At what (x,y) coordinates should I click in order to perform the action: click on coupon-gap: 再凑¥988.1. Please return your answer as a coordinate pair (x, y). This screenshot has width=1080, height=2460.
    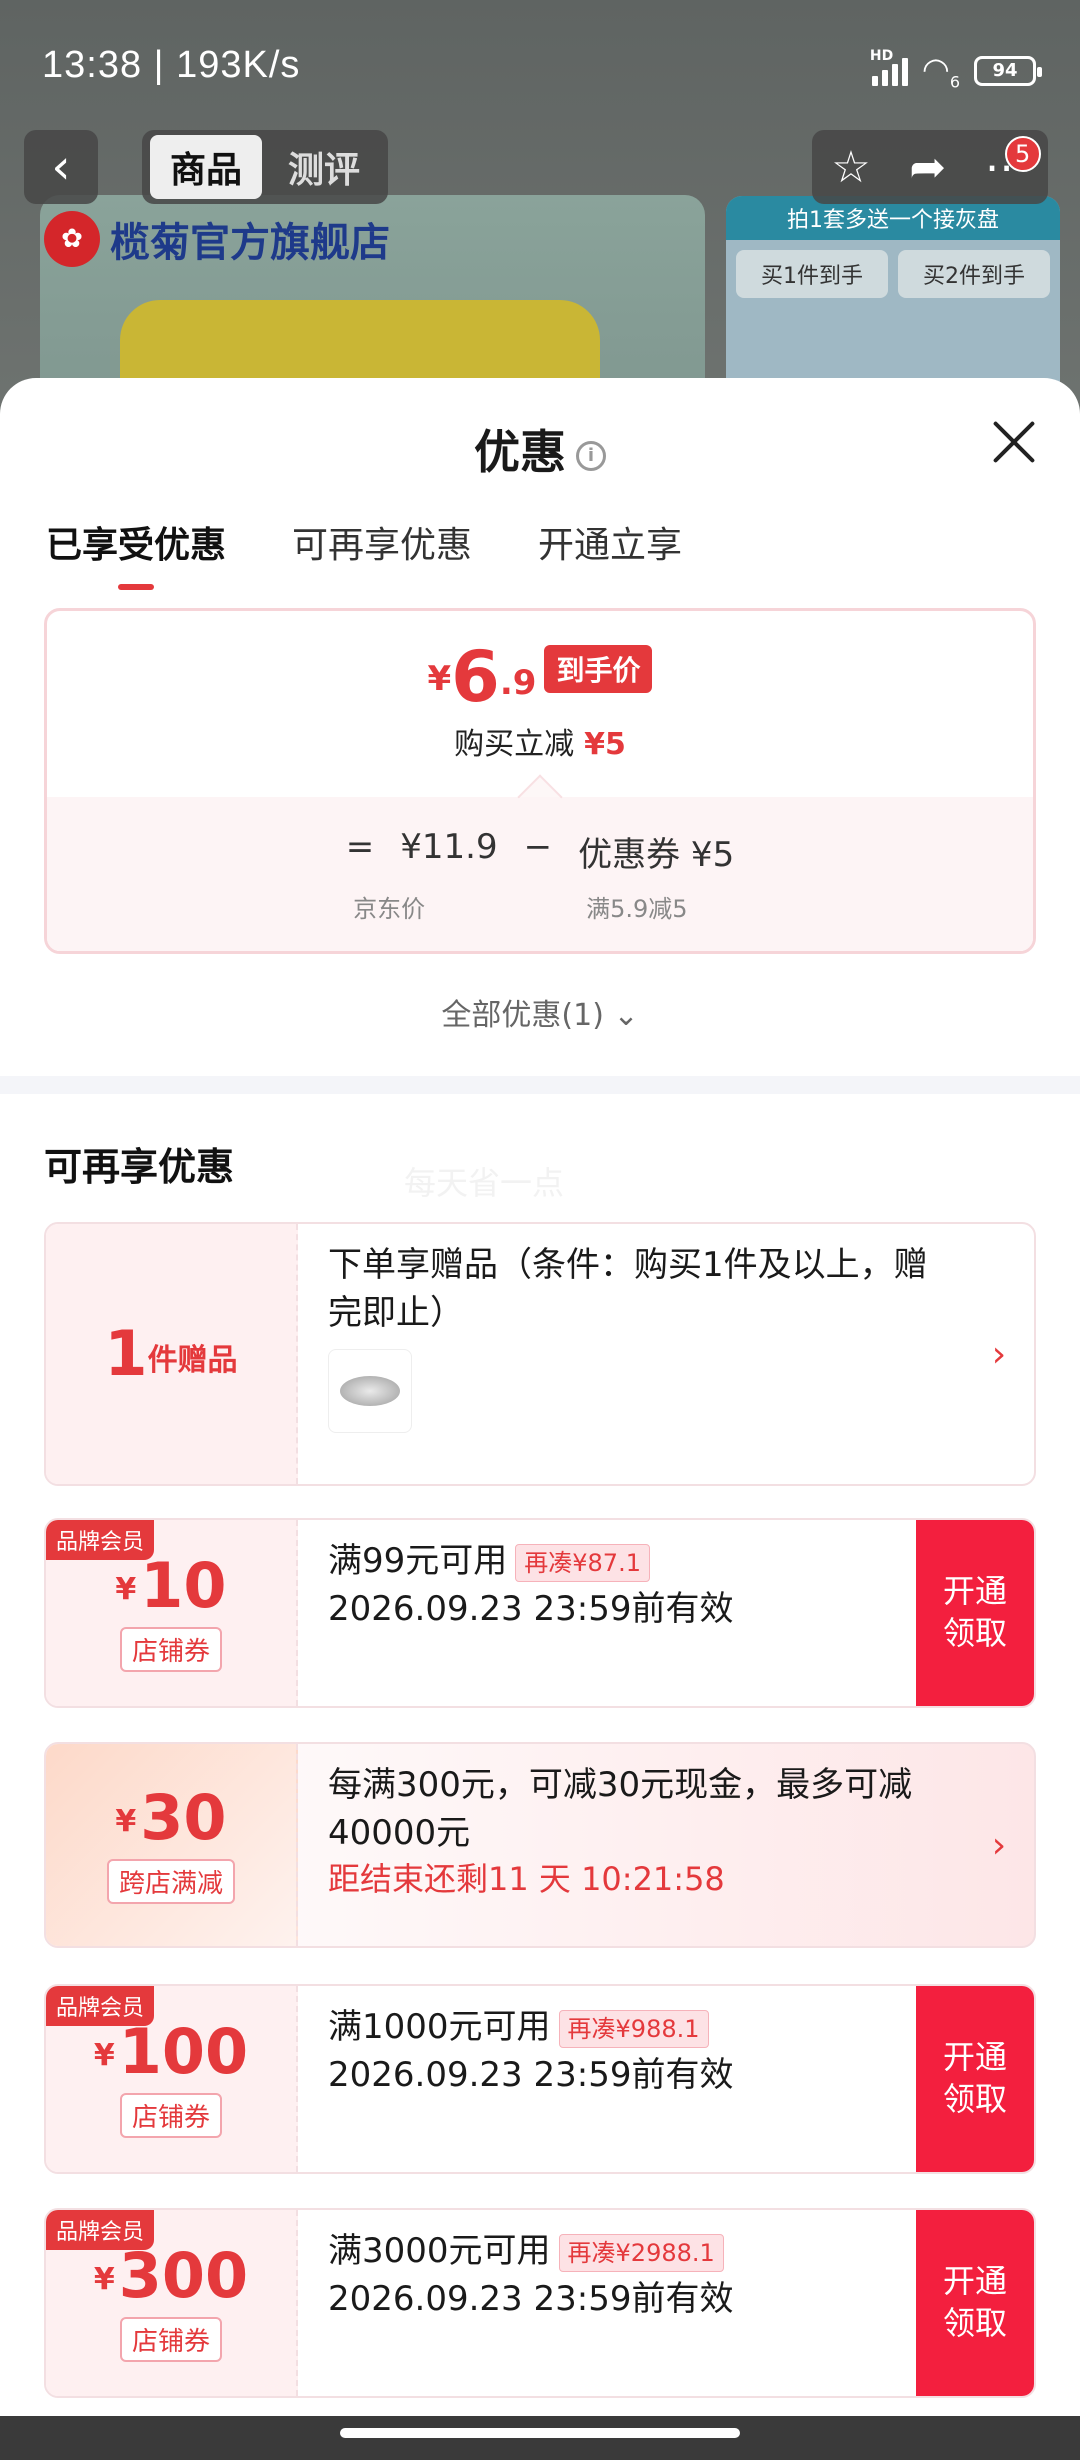
    Looking at the image, I should click on (633, 2028).